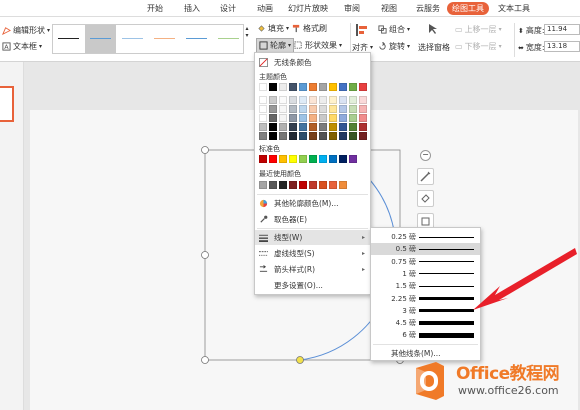 This screenshot has height=410, width=580. What do you see at coordinates (508, 390) in the screenshot?
I see `watermark-url: www.office26.com` at bounding box center [508, 390].